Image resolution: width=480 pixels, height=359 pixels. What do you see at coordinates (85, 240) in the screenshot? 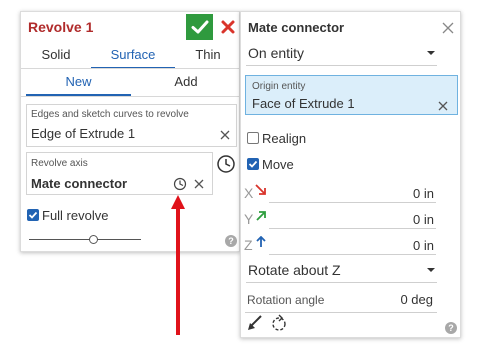
I see `revolve-slider` at bounding box center [85, 240].